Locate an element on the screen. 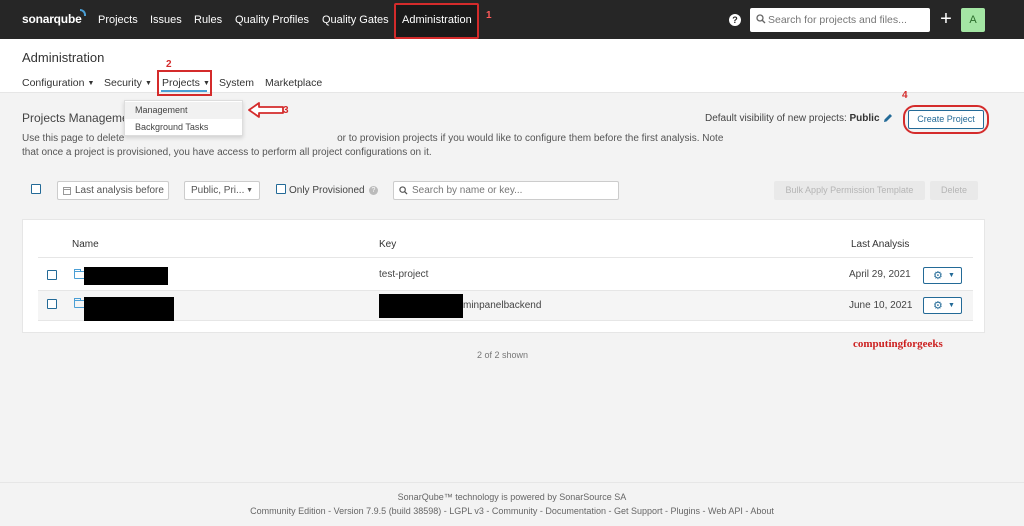  create-project-button: Create Project is located at coordinates (946, 119).